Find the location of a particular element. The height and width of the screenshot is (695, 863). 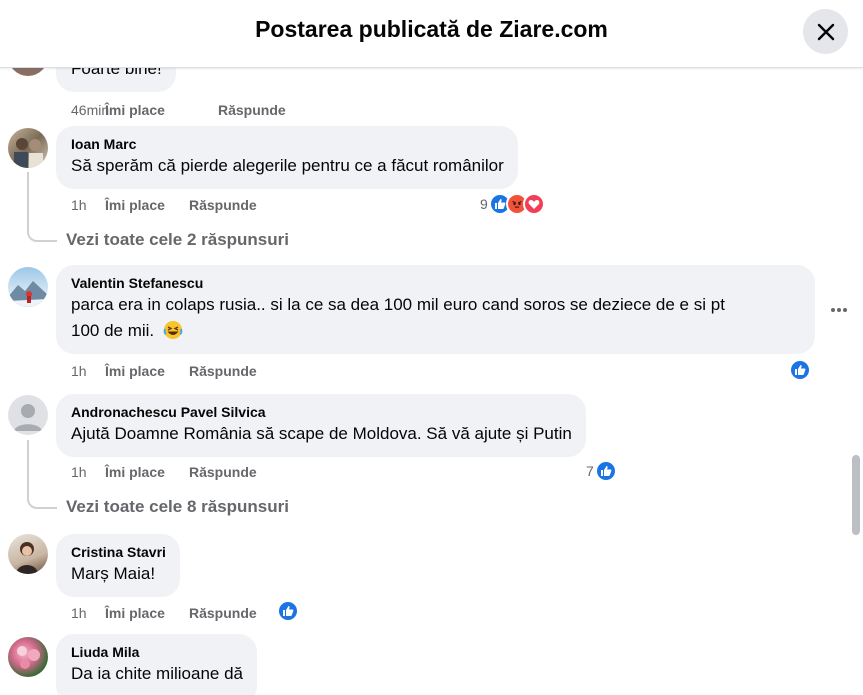

love-icon is located at coordinates (533, 204).